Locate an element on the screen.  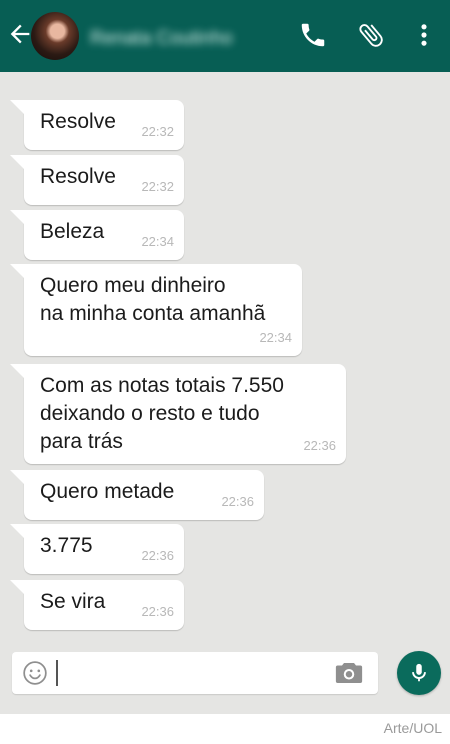
message-text: Quero meu dinheiro na minha conta amanhã is located at coordinates (153, 299).